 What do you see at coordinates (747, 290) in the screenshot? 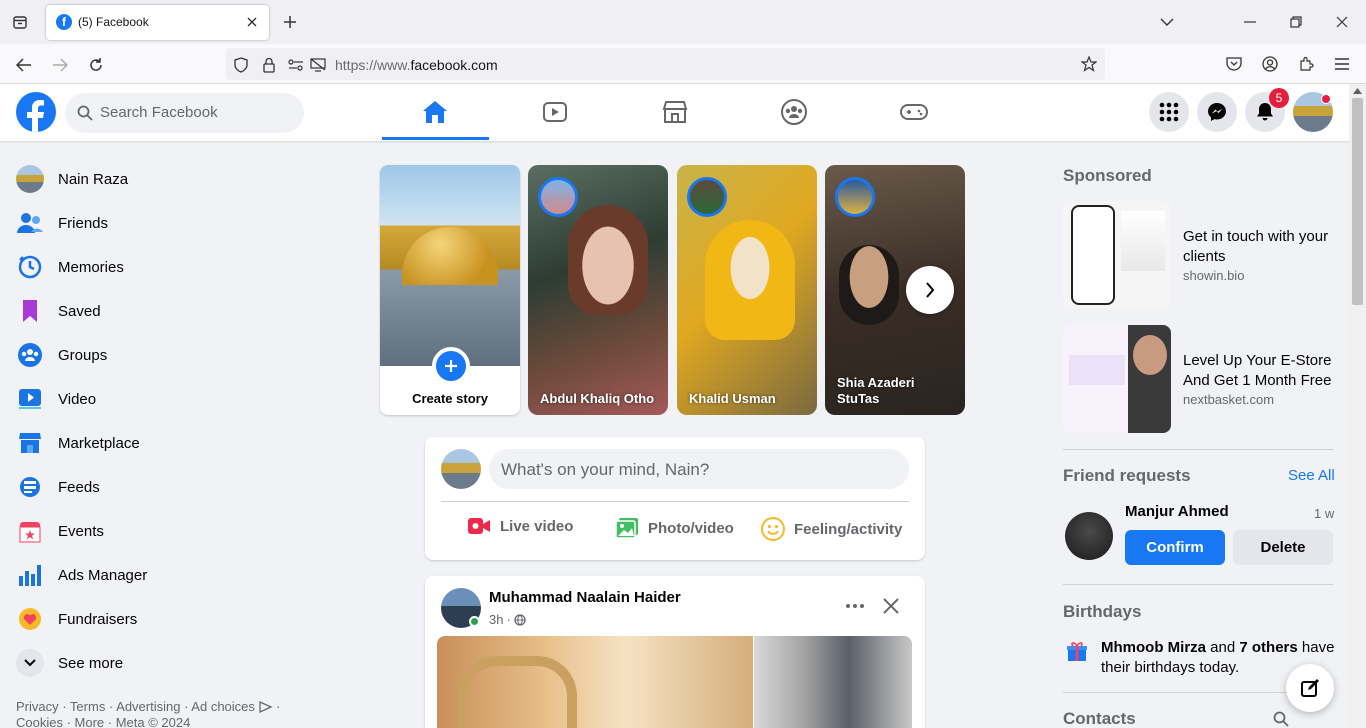
I see `story-card: Khalid Usman` at bounding box center [747, 290].